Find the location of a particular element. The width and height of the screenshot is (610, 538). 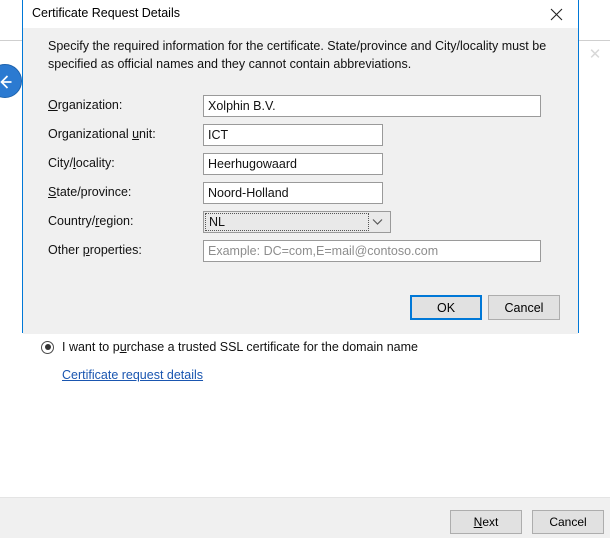

input-city-locality is located at coordinates (293, 164).